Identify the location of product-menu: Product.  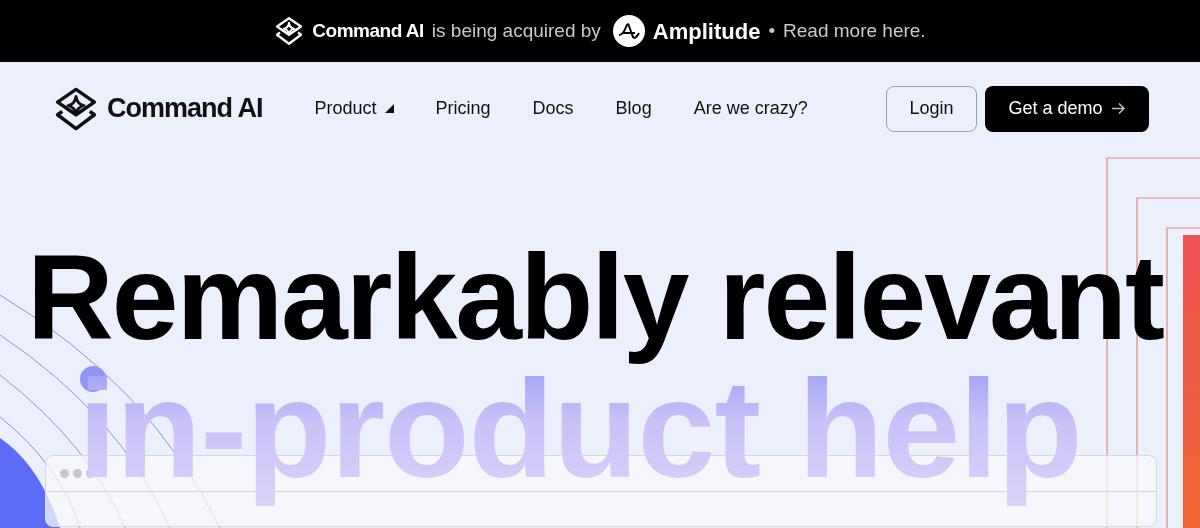
(354, 108).